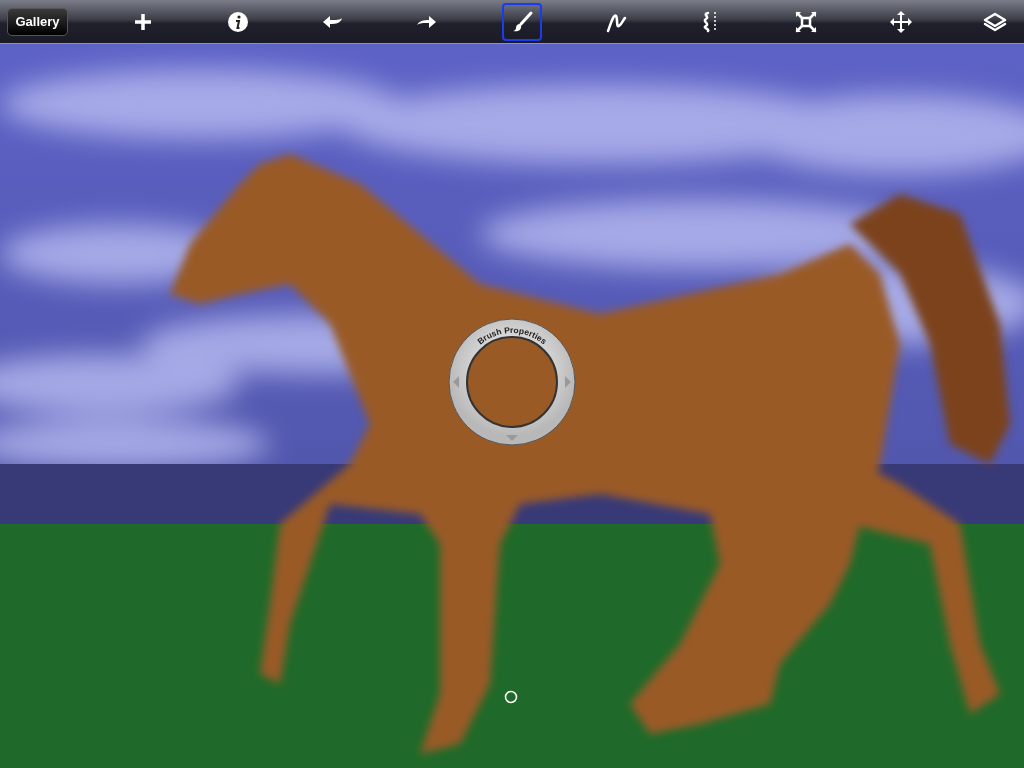  Describe the element at coordinates (511, 697) in the screenshot. I see `cursor-icon` at that location.